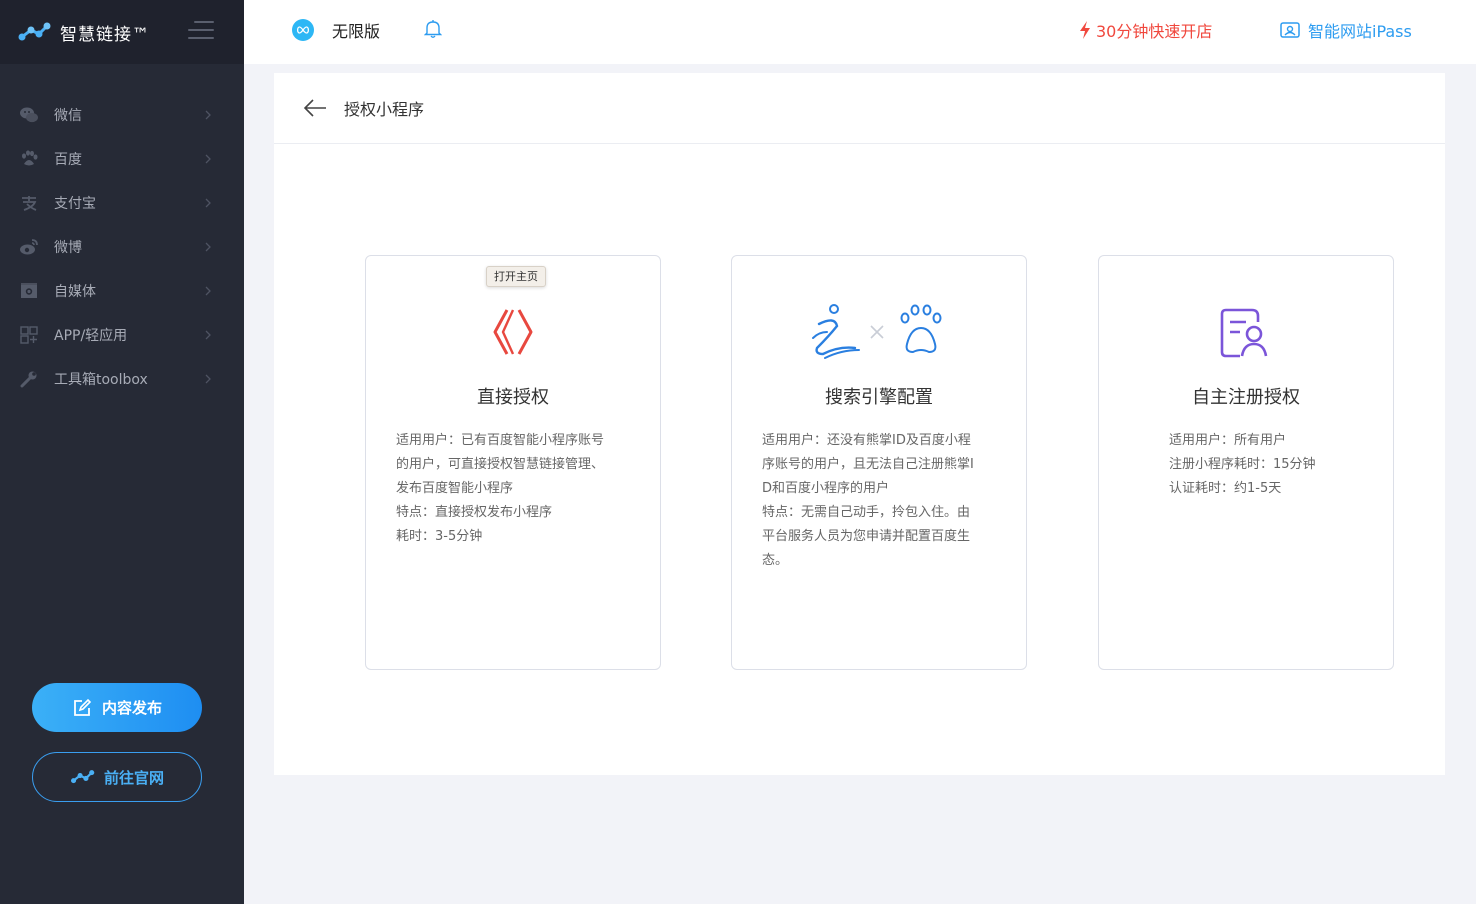 The width and height of the screenshot is (1476, 904). I want to click on ipass-link: 智能网站iPass, so click(1346, 30).